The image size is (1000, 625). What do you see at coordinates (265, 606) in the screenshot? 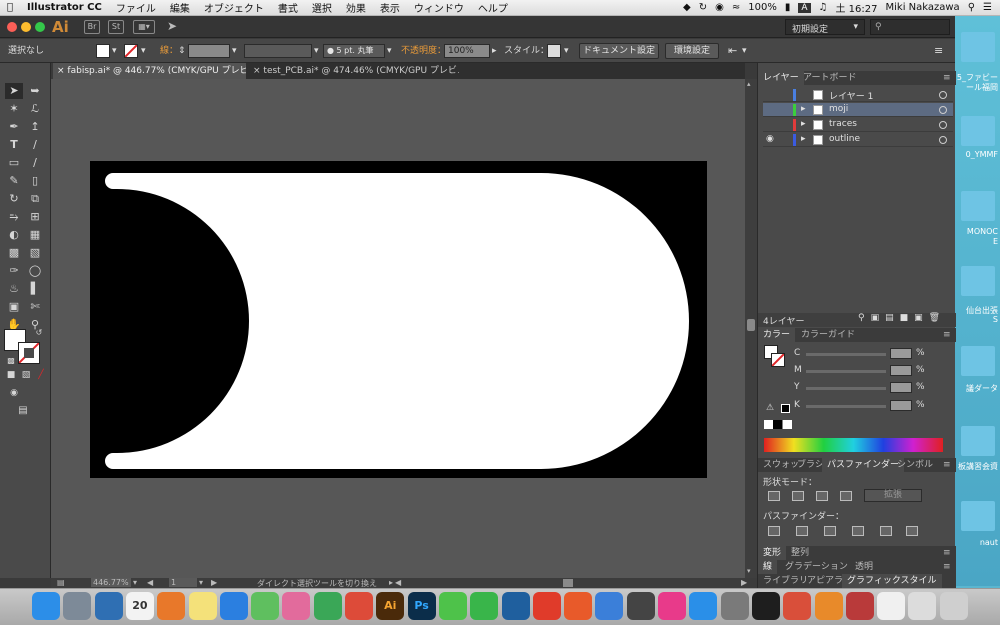
I see `atom-icon` at bounding box center [265, 606].